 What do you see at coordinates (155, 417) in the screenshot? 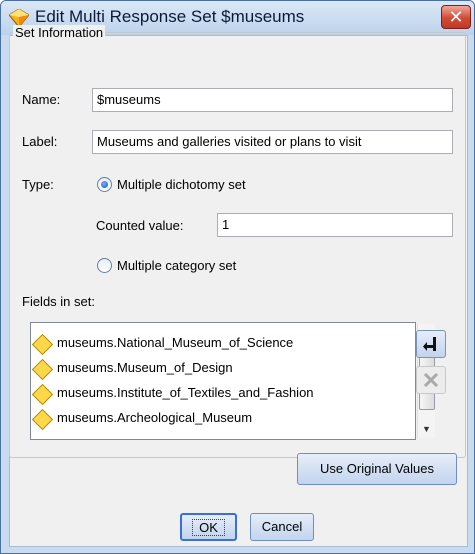
I see `field-name: museums.Archeological_Museum` at bounding box center [155, 417].